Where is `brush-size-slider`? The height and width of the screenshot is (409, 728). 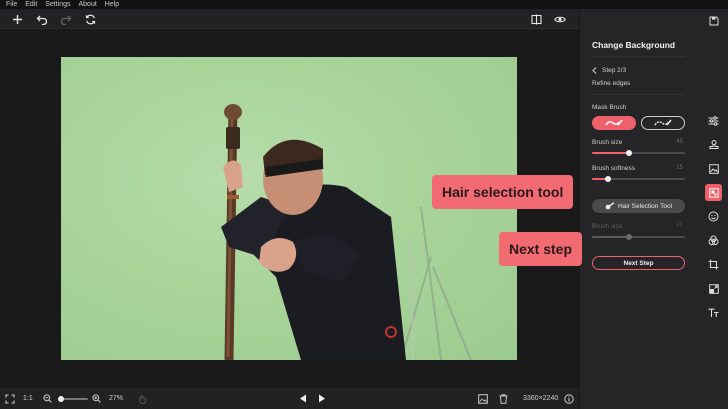 brush-size-slider is located at coordinates (638, 153).